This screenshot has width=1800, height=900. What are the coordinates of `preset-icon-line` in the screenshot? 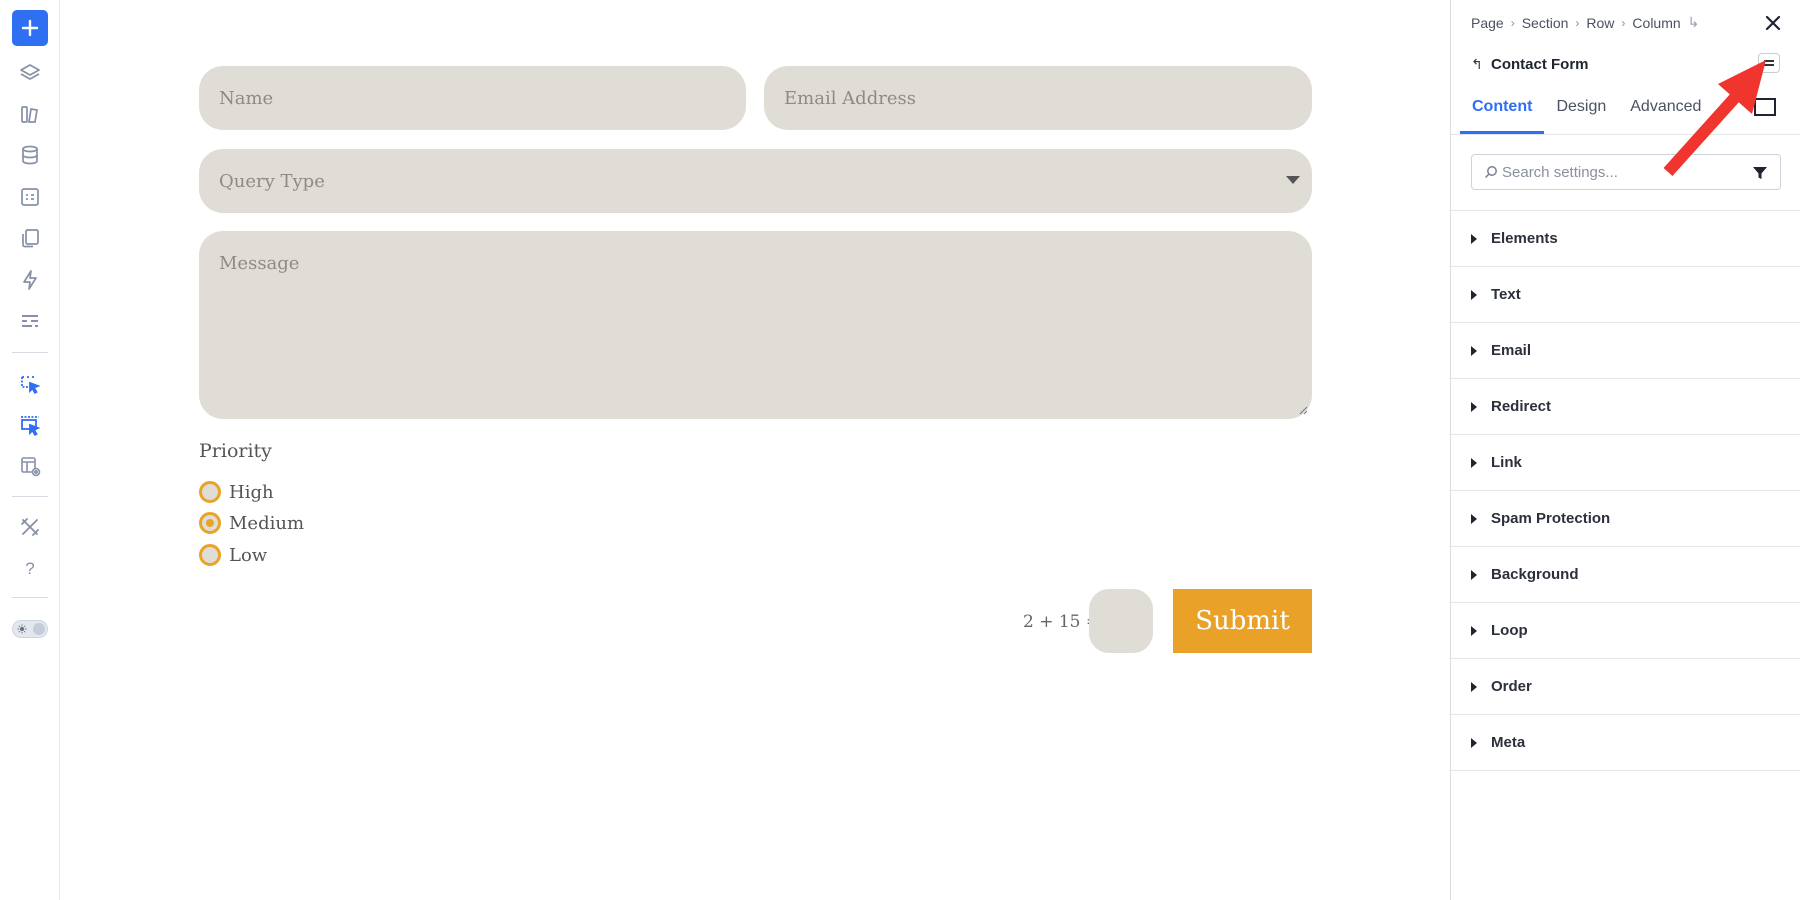 It's located at (1769, 65).